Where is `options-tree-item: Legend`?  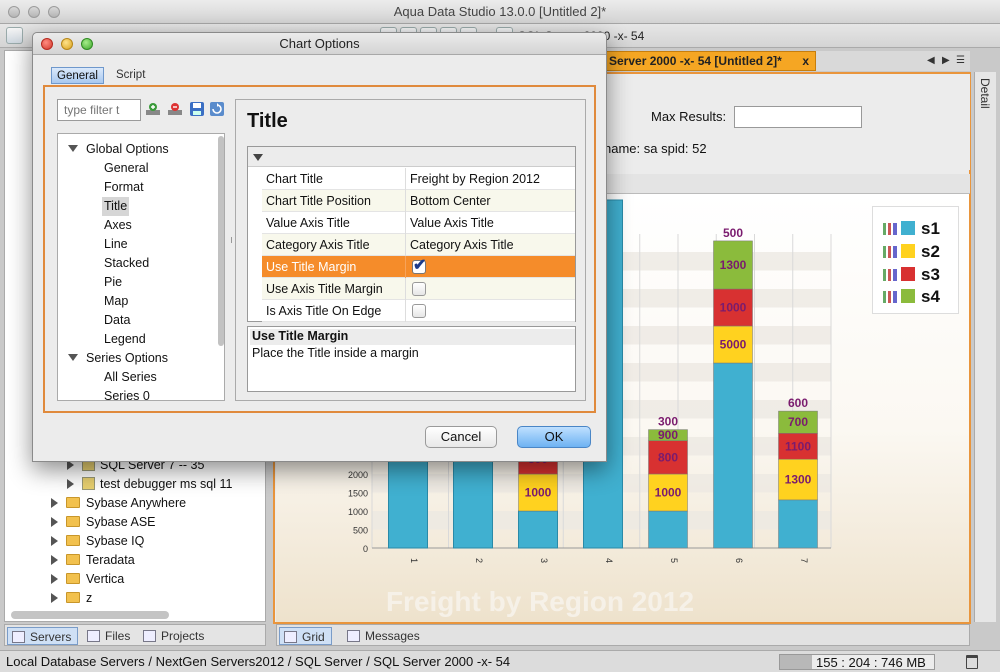 options-tree-item: Legend is located at coordinates (125, 339).